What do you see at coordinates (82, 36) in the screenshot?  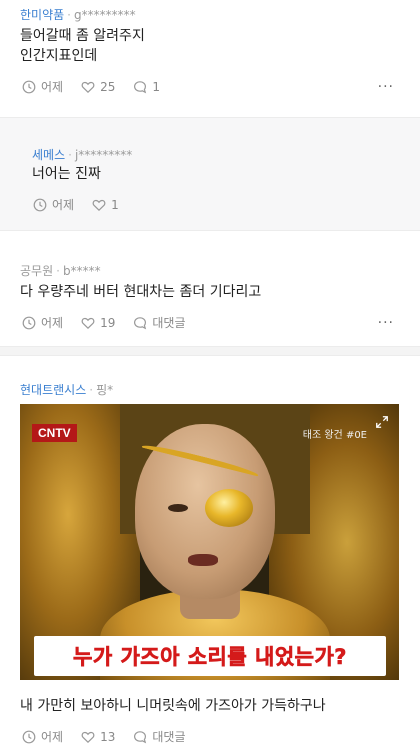 I see `comment-line: 들어갈때 좀 알려주지` at bounding box center [82, 36].